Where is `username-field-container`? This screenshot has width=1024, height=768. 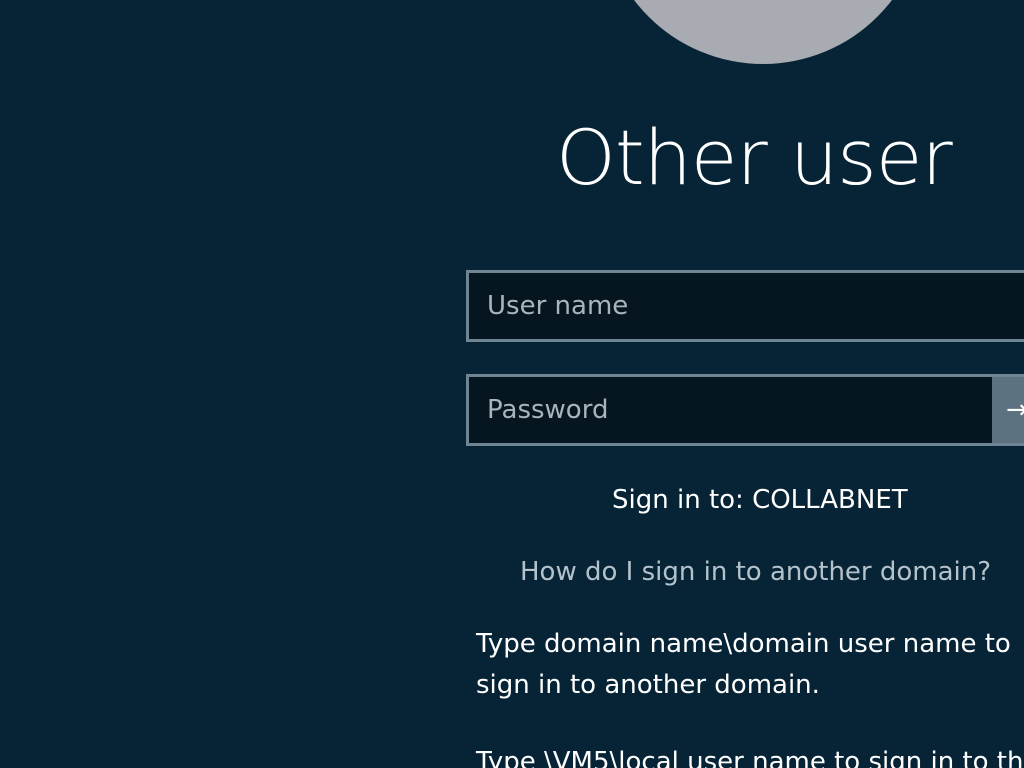 username-field-container is located at coordinates (745, 306).